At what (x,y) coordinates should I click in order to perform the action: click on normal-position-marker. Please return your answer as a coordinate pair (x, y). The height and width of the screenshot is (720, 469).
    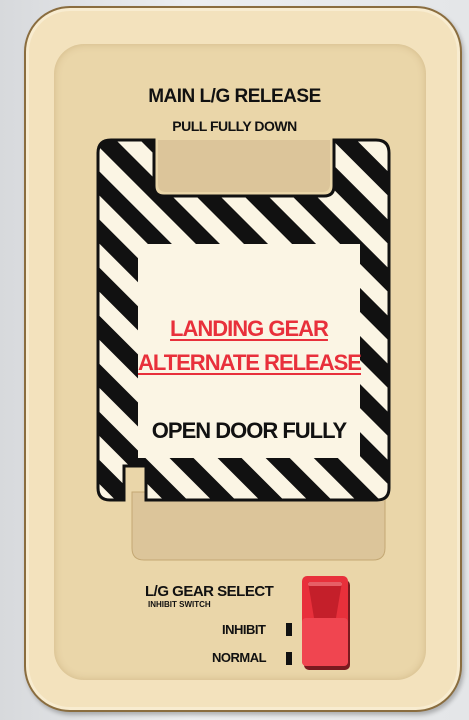
    Looking at the image, I should click on (289, 658).